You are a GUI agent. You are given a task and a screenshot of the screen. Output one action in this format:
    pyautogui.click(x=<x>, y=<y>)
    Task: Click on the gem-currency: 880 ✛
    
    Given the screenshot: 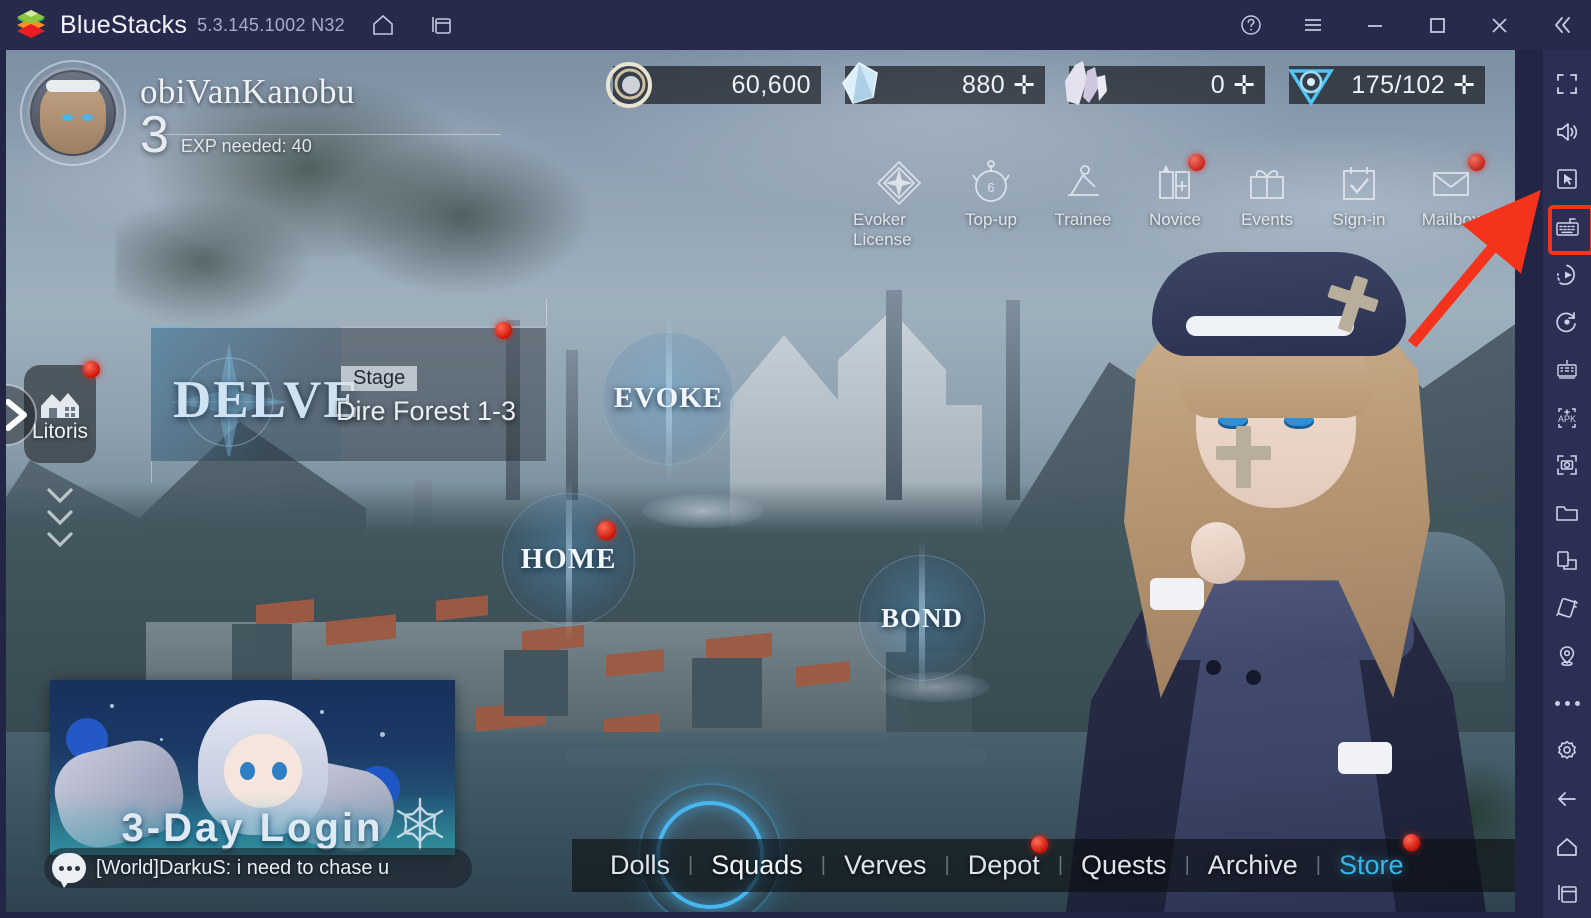 What is the action you would take?
    pyautogui.click(x=943, y=82)
    